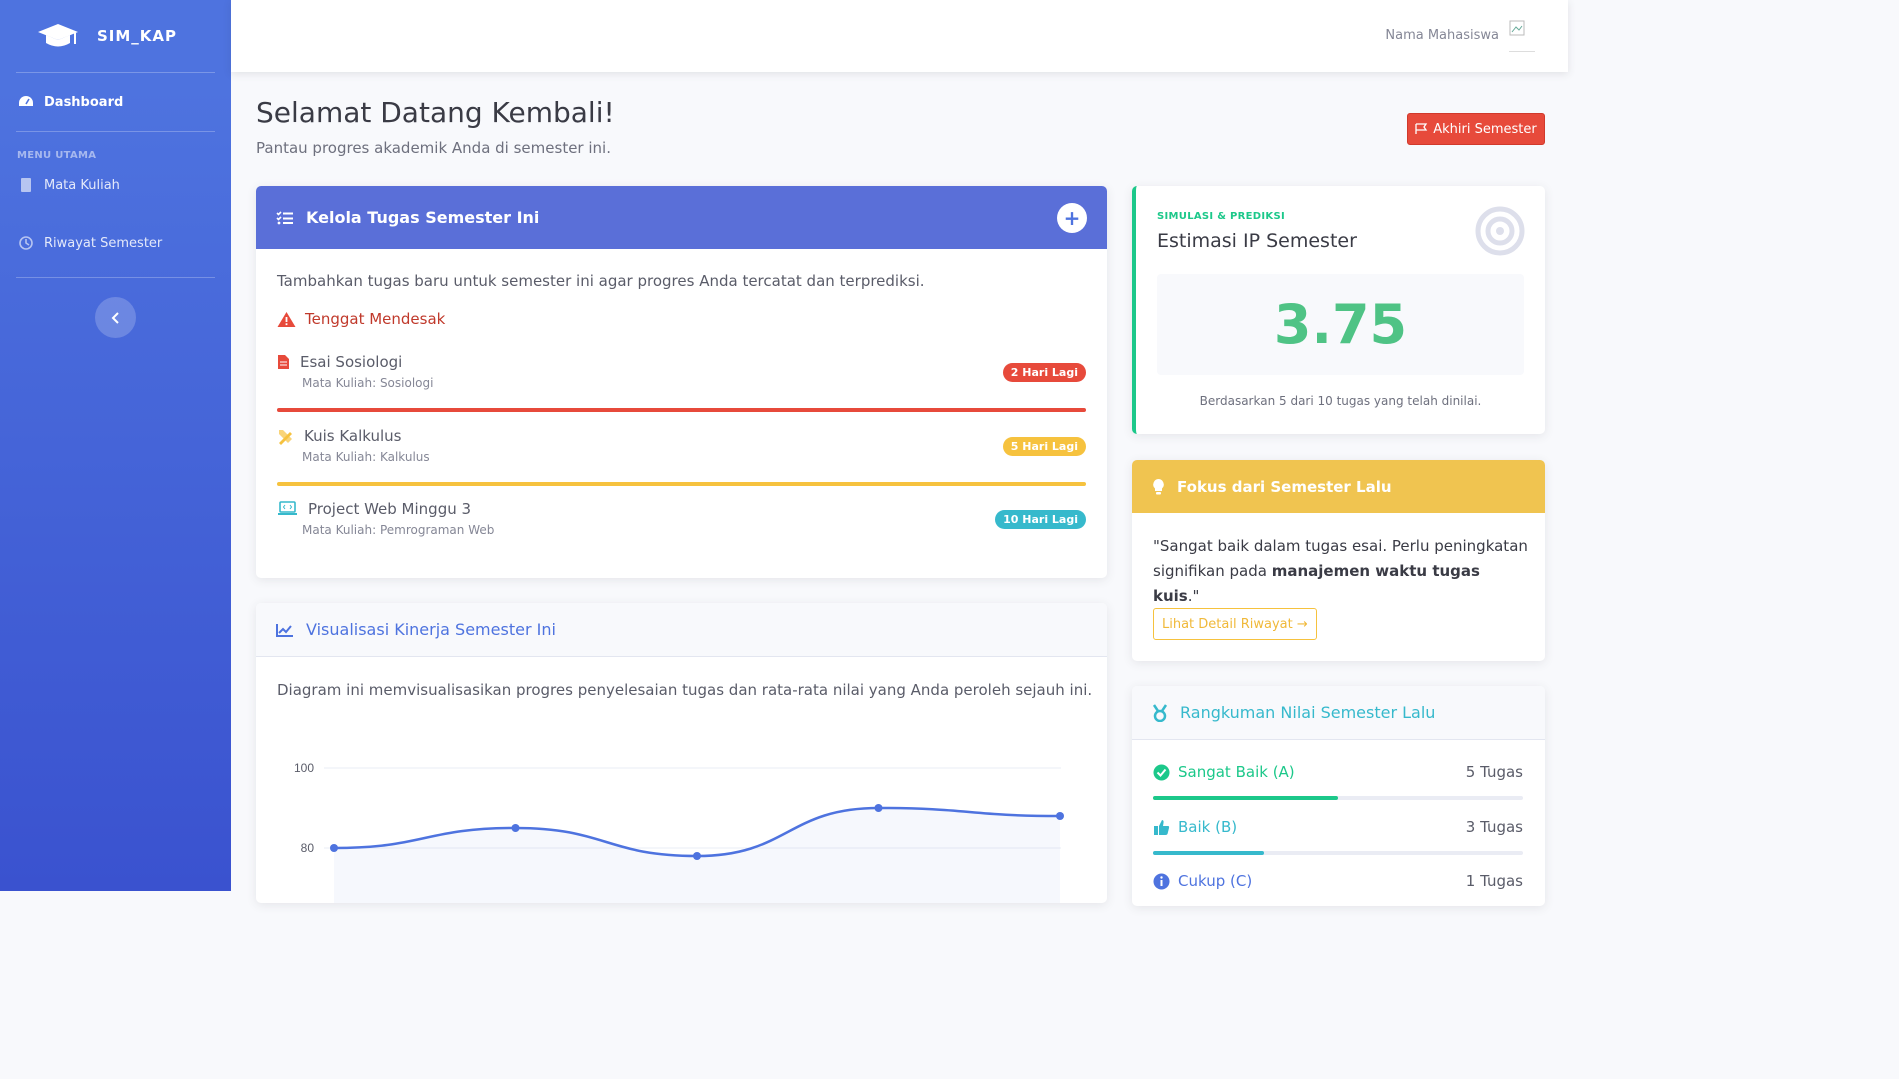 This screenshot has width=1899, height=1079. I want to click on summary-card-header: Rangkuman Nilai Semester Lalu, so click(1338, 713).